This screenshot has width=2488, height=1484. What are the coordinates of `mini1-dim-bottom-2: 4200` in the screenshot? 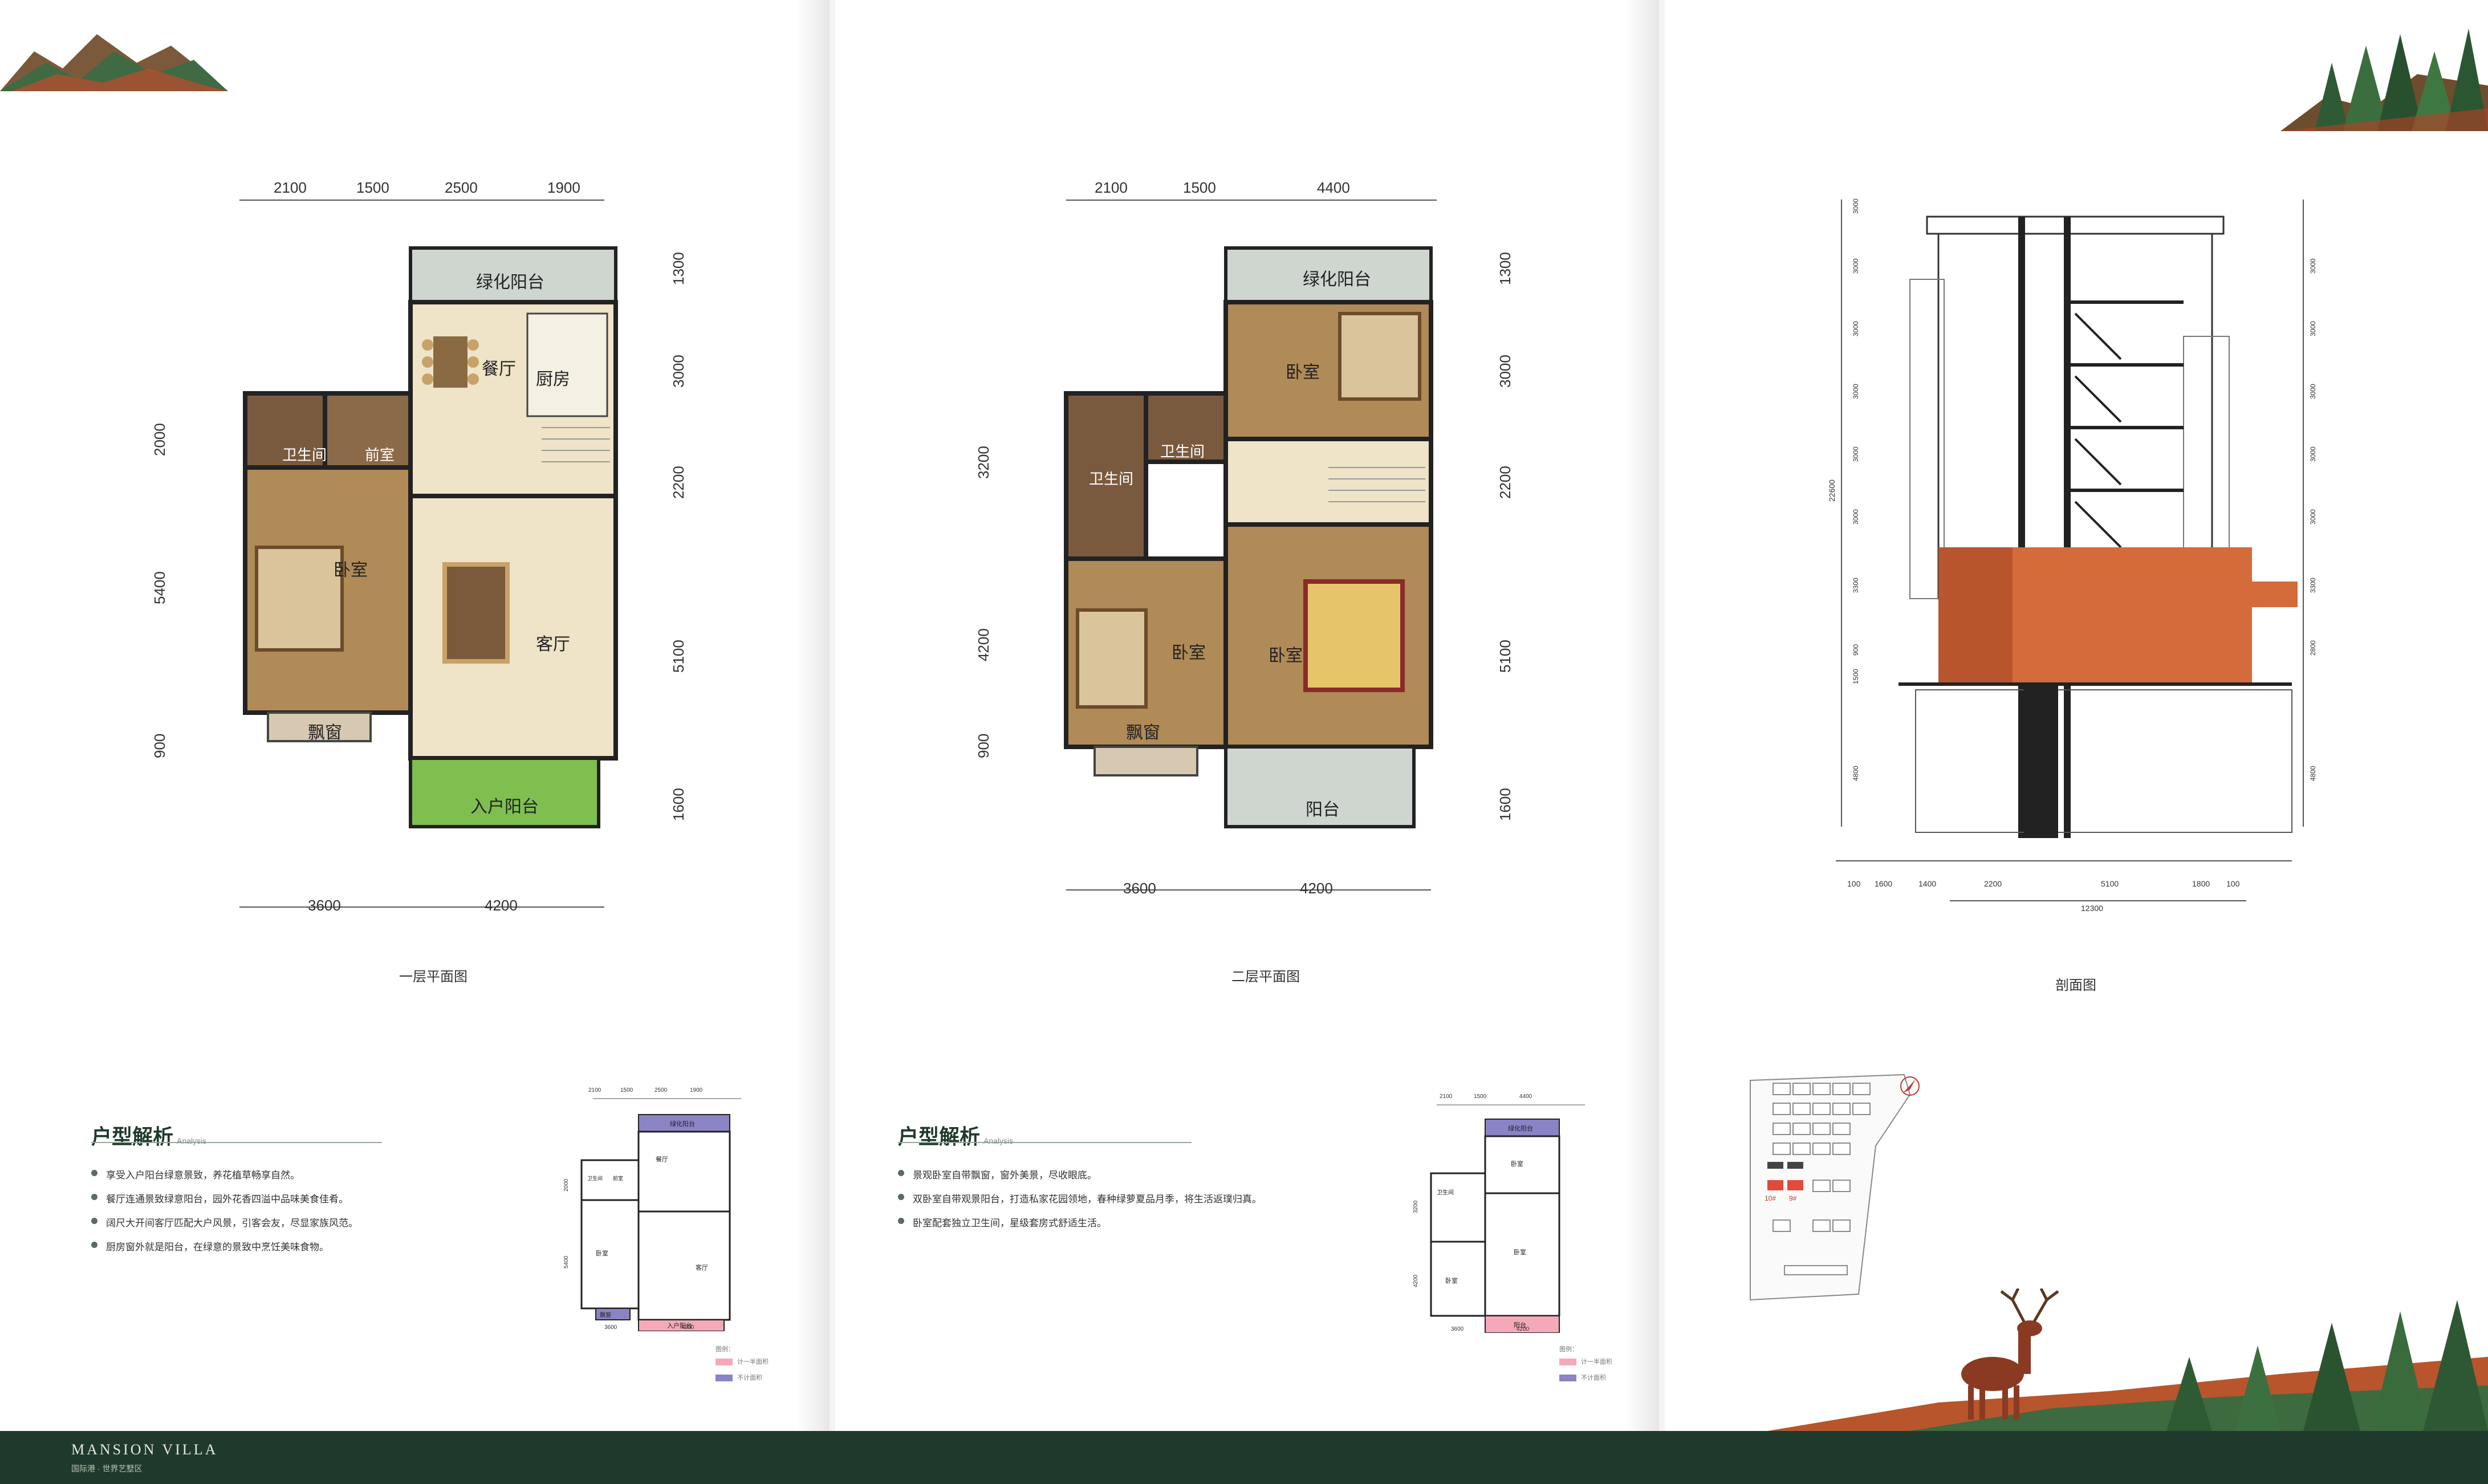 It's located at (687, 1327).